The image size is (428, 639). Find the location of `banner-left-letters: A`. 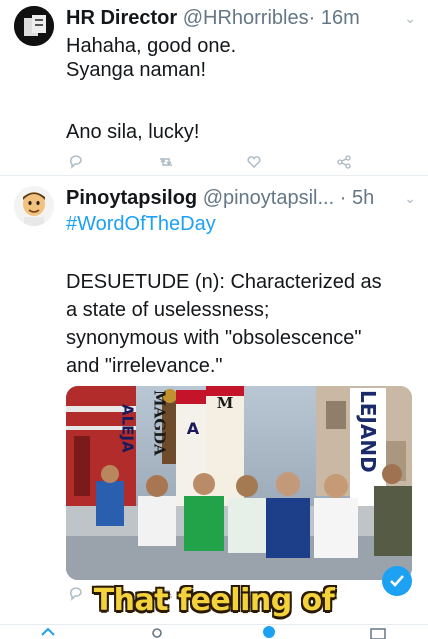

banner-left-letters: A is located at coordinates (193, 428).